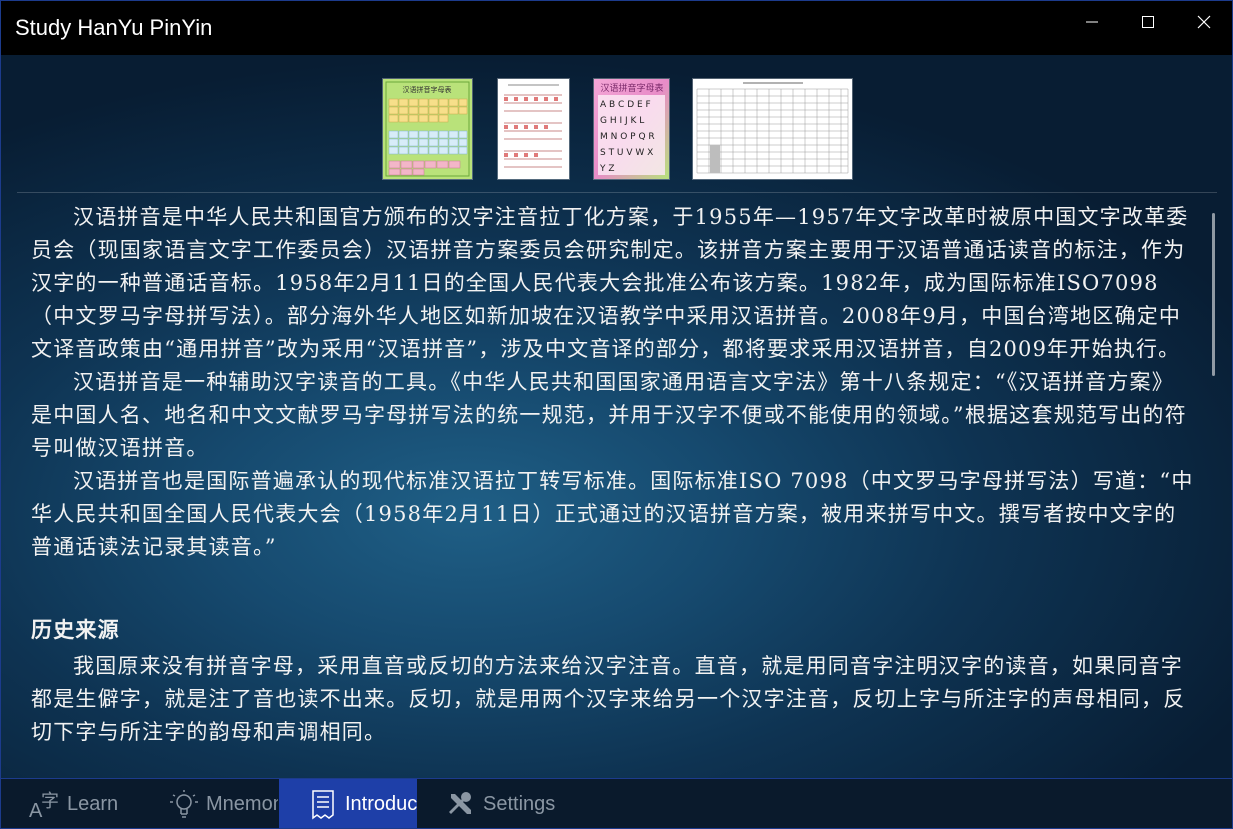  I want to click on nav-mnemonic: Mnemonic, so click(209, 803).